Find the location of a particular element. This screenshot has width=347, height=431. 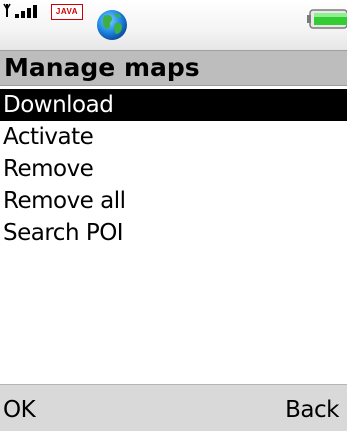

back-softkey: Back is located at coordinates (312, 410).